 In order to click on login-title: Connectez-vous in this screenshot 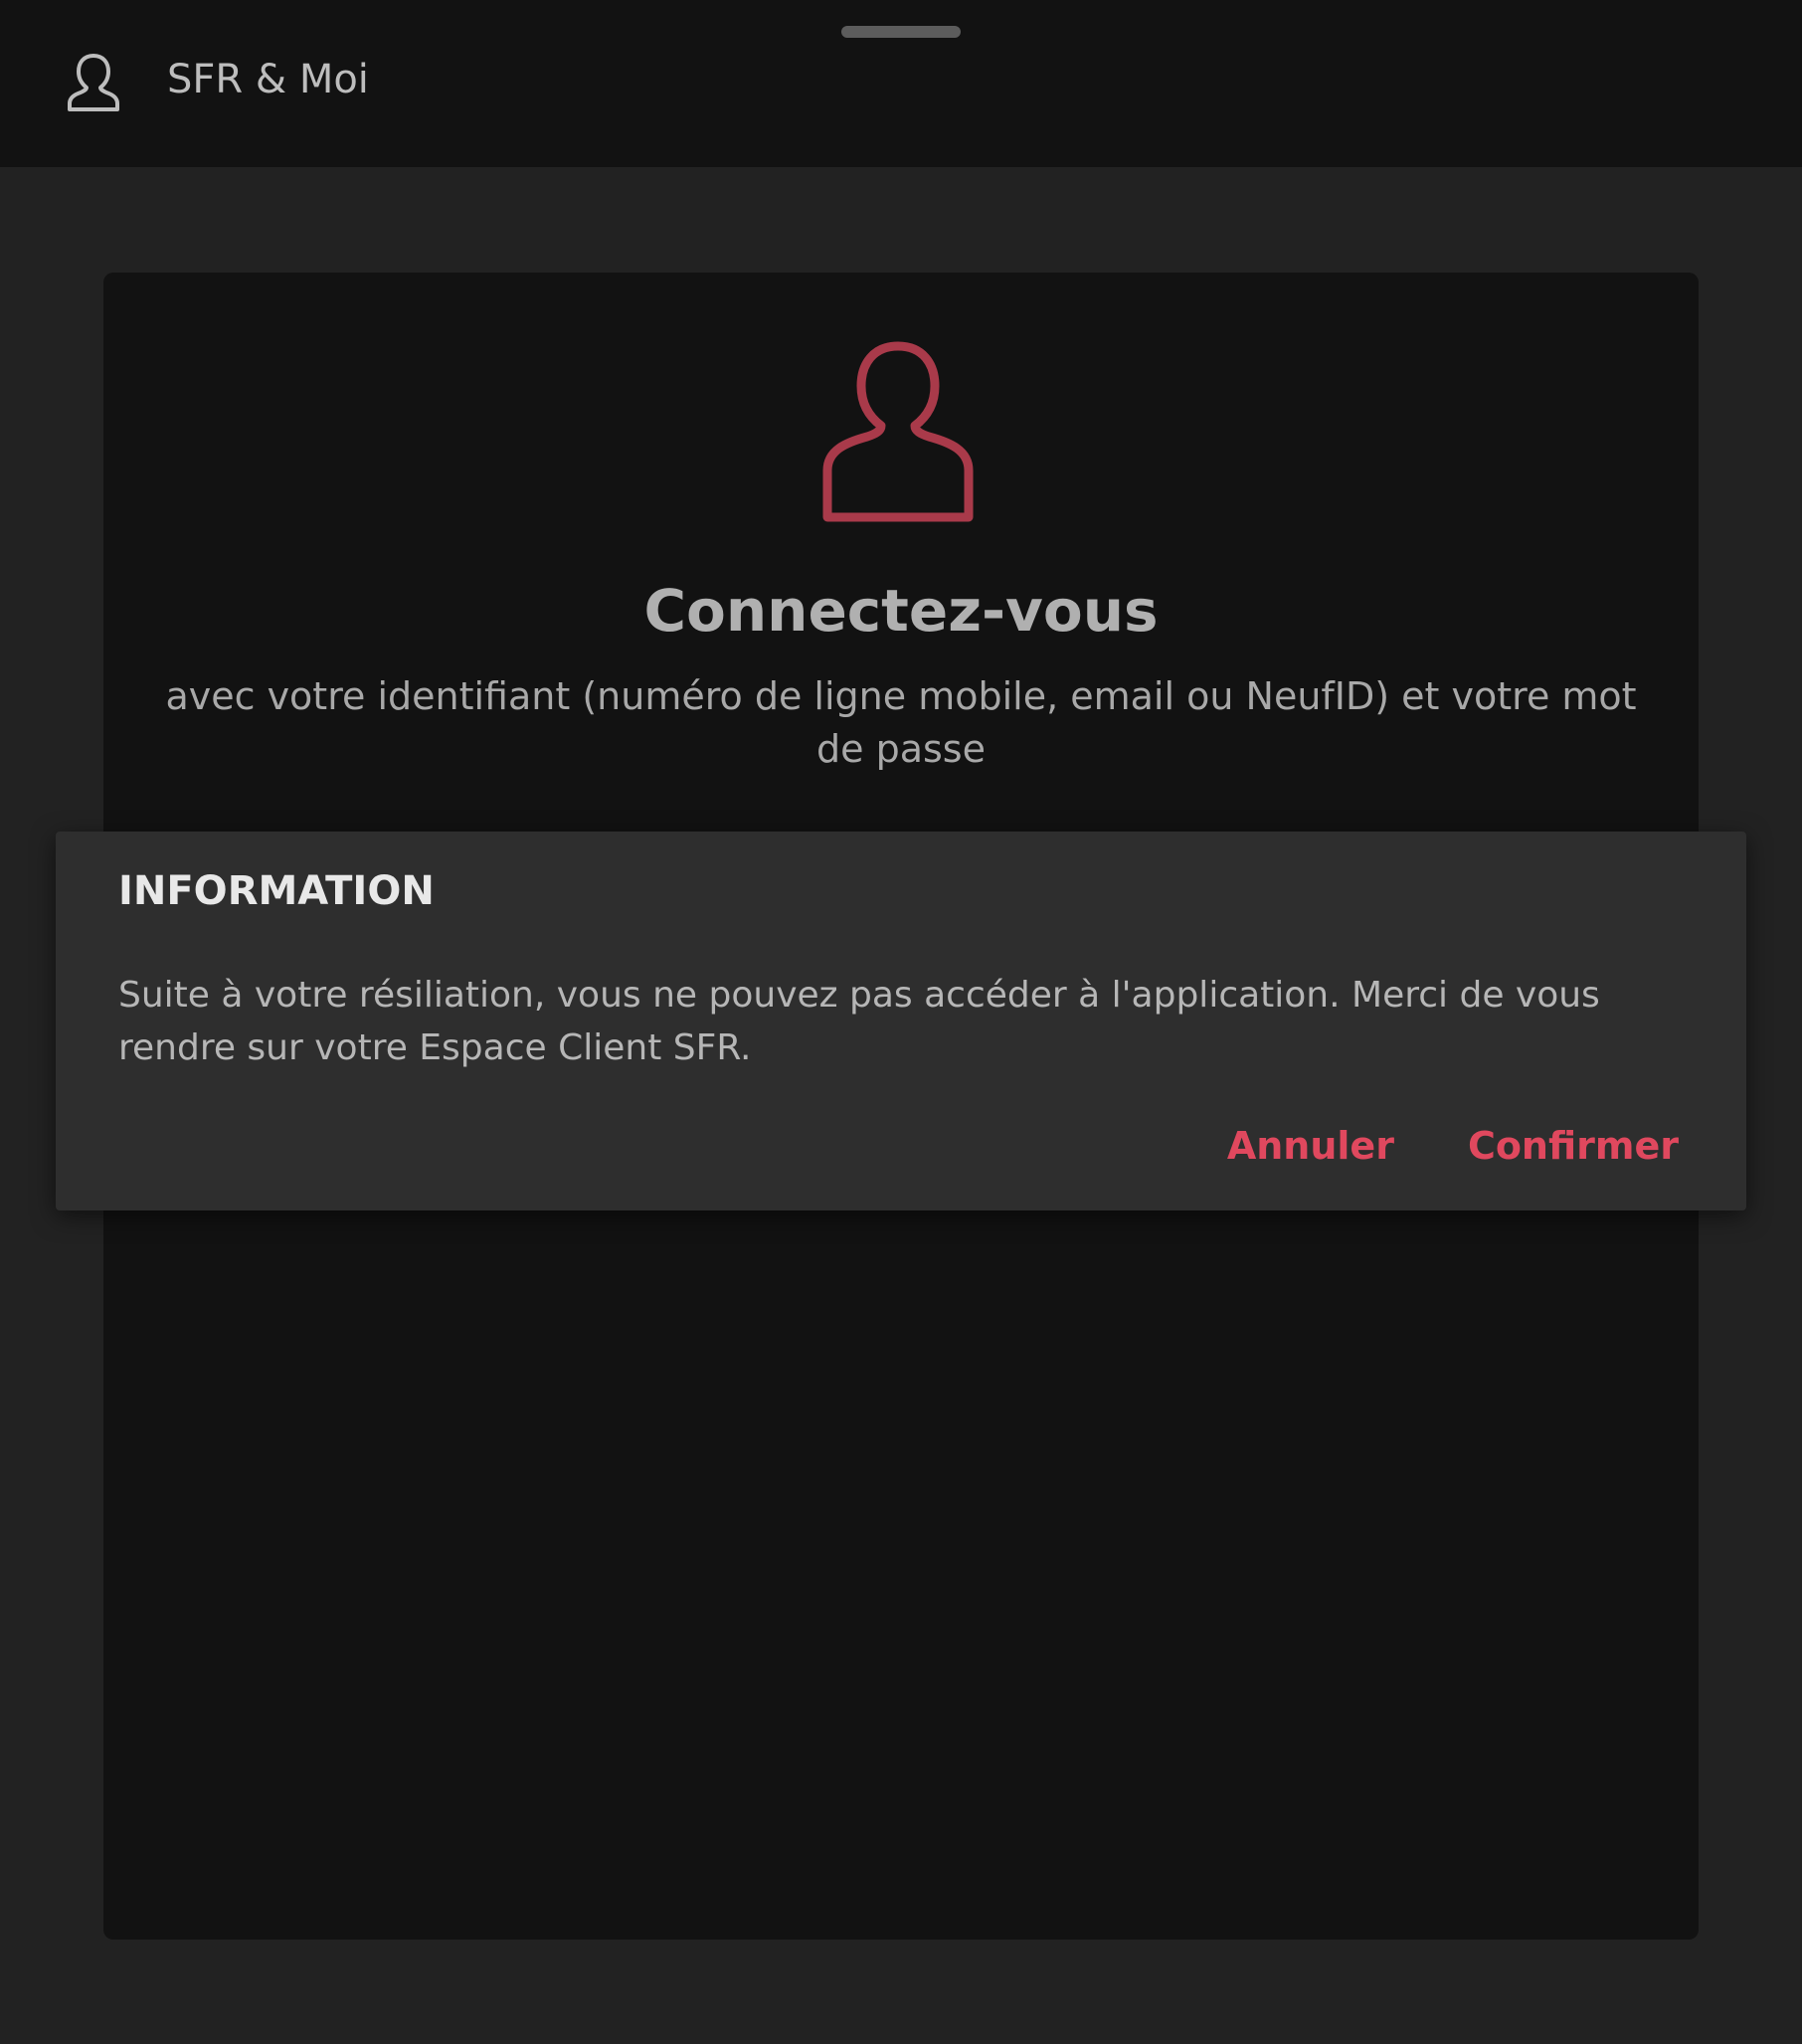, I will do `click(901, 611)`.